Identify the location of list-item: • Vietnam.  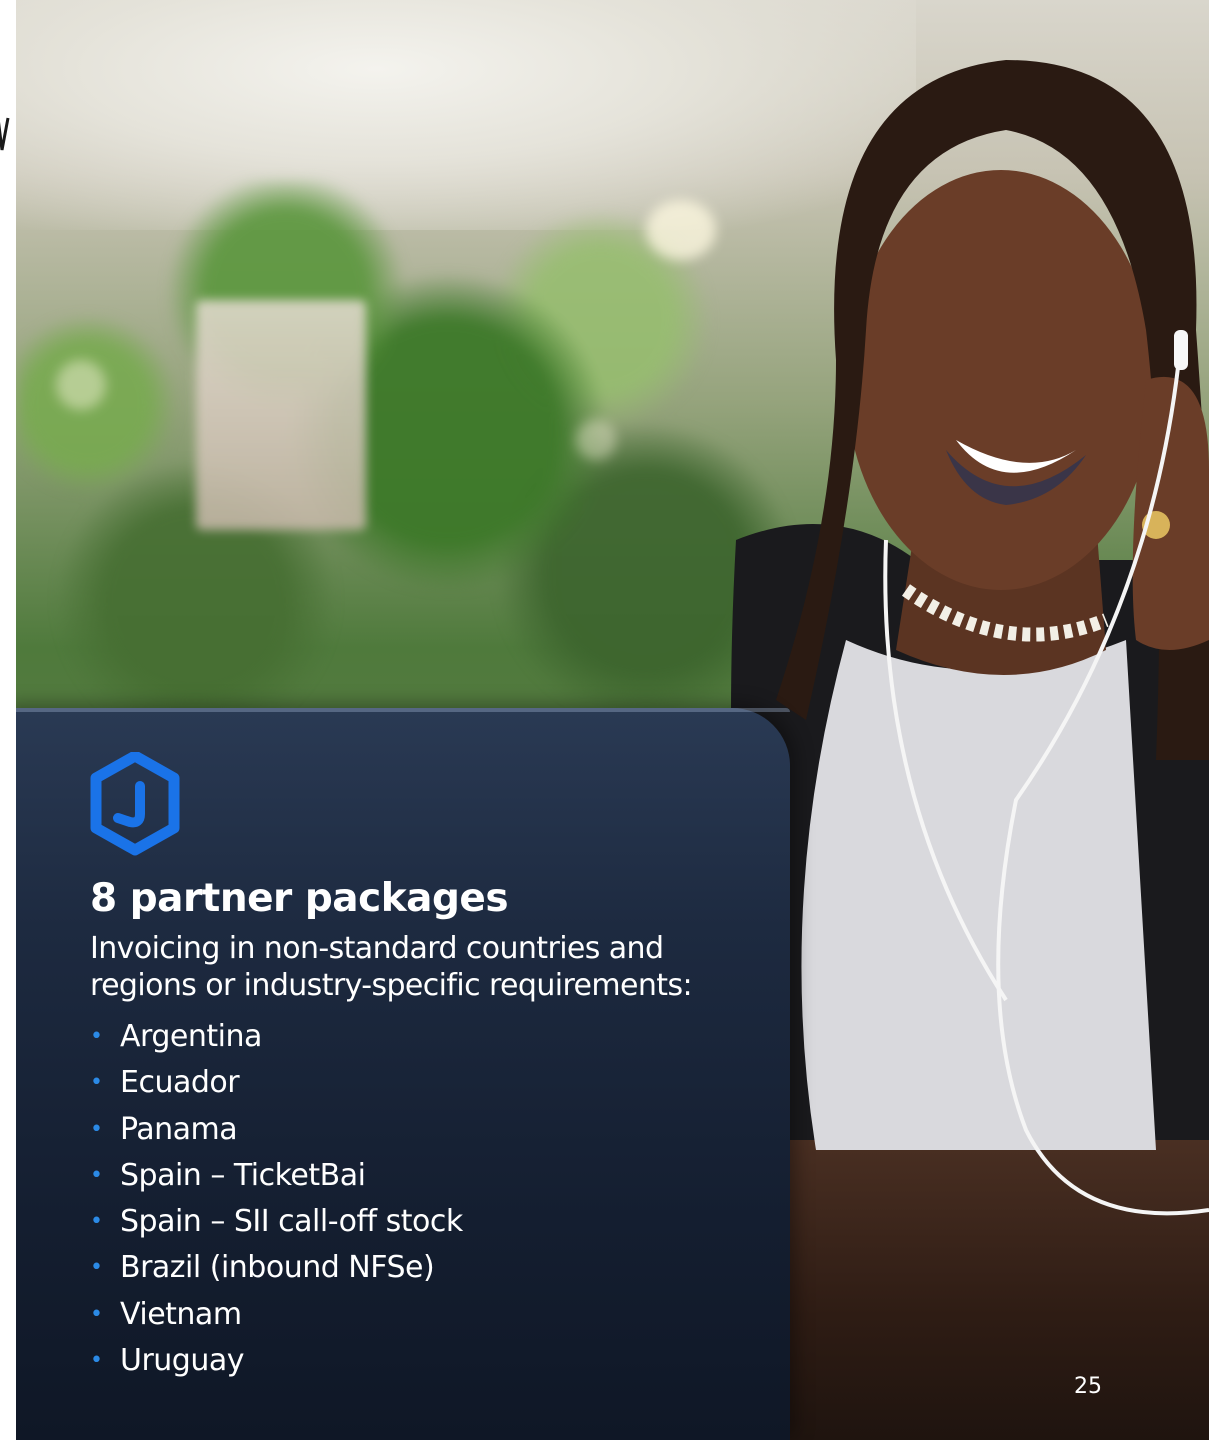
(410, 1315).